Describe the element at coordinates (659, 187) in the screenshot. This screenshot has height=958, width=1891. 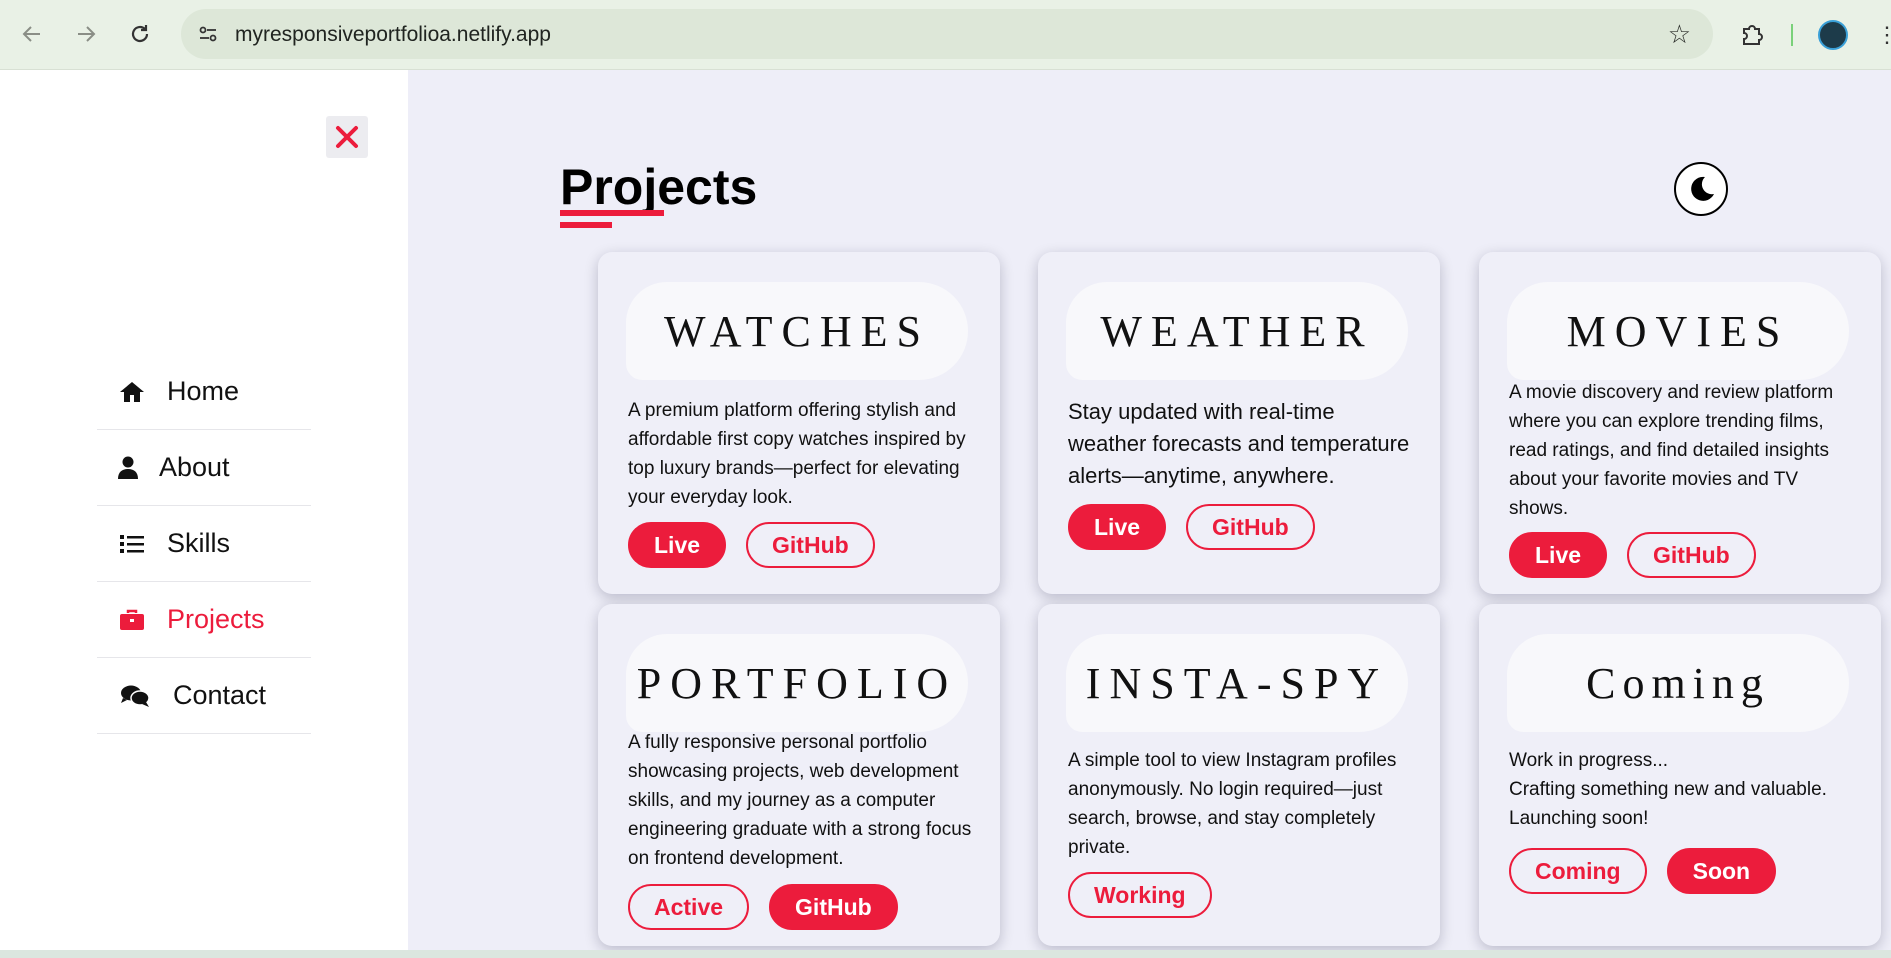
I see `page-title: Projects` at that location.